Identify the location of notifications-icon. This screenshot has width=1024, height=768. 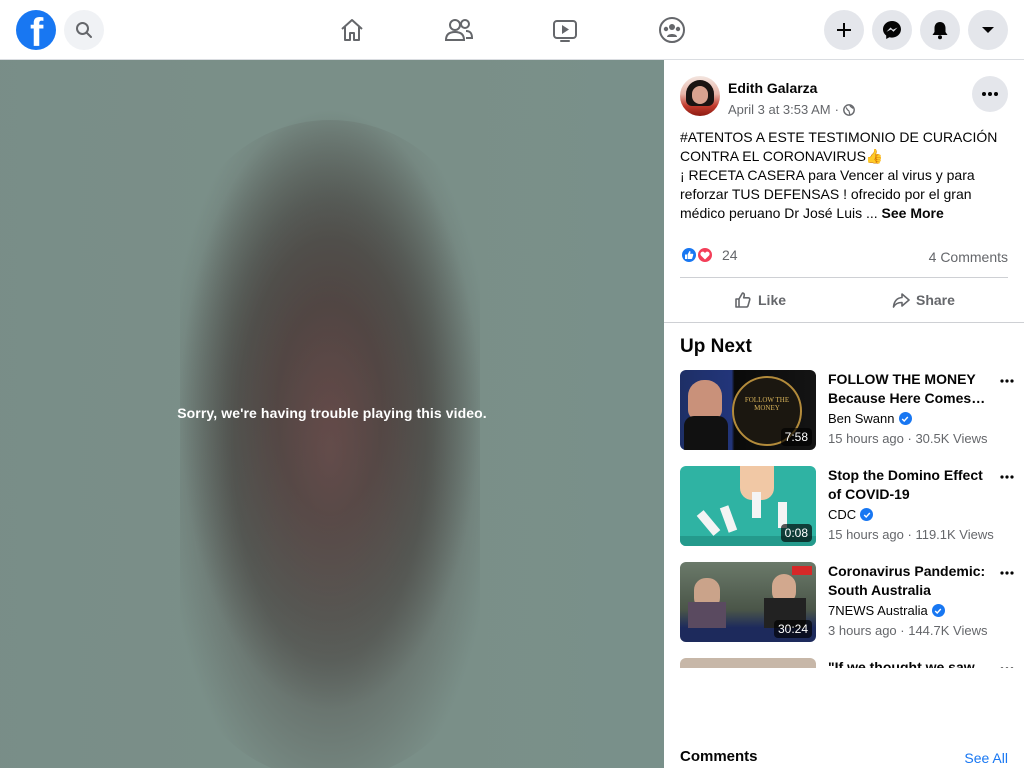
(940, 31).